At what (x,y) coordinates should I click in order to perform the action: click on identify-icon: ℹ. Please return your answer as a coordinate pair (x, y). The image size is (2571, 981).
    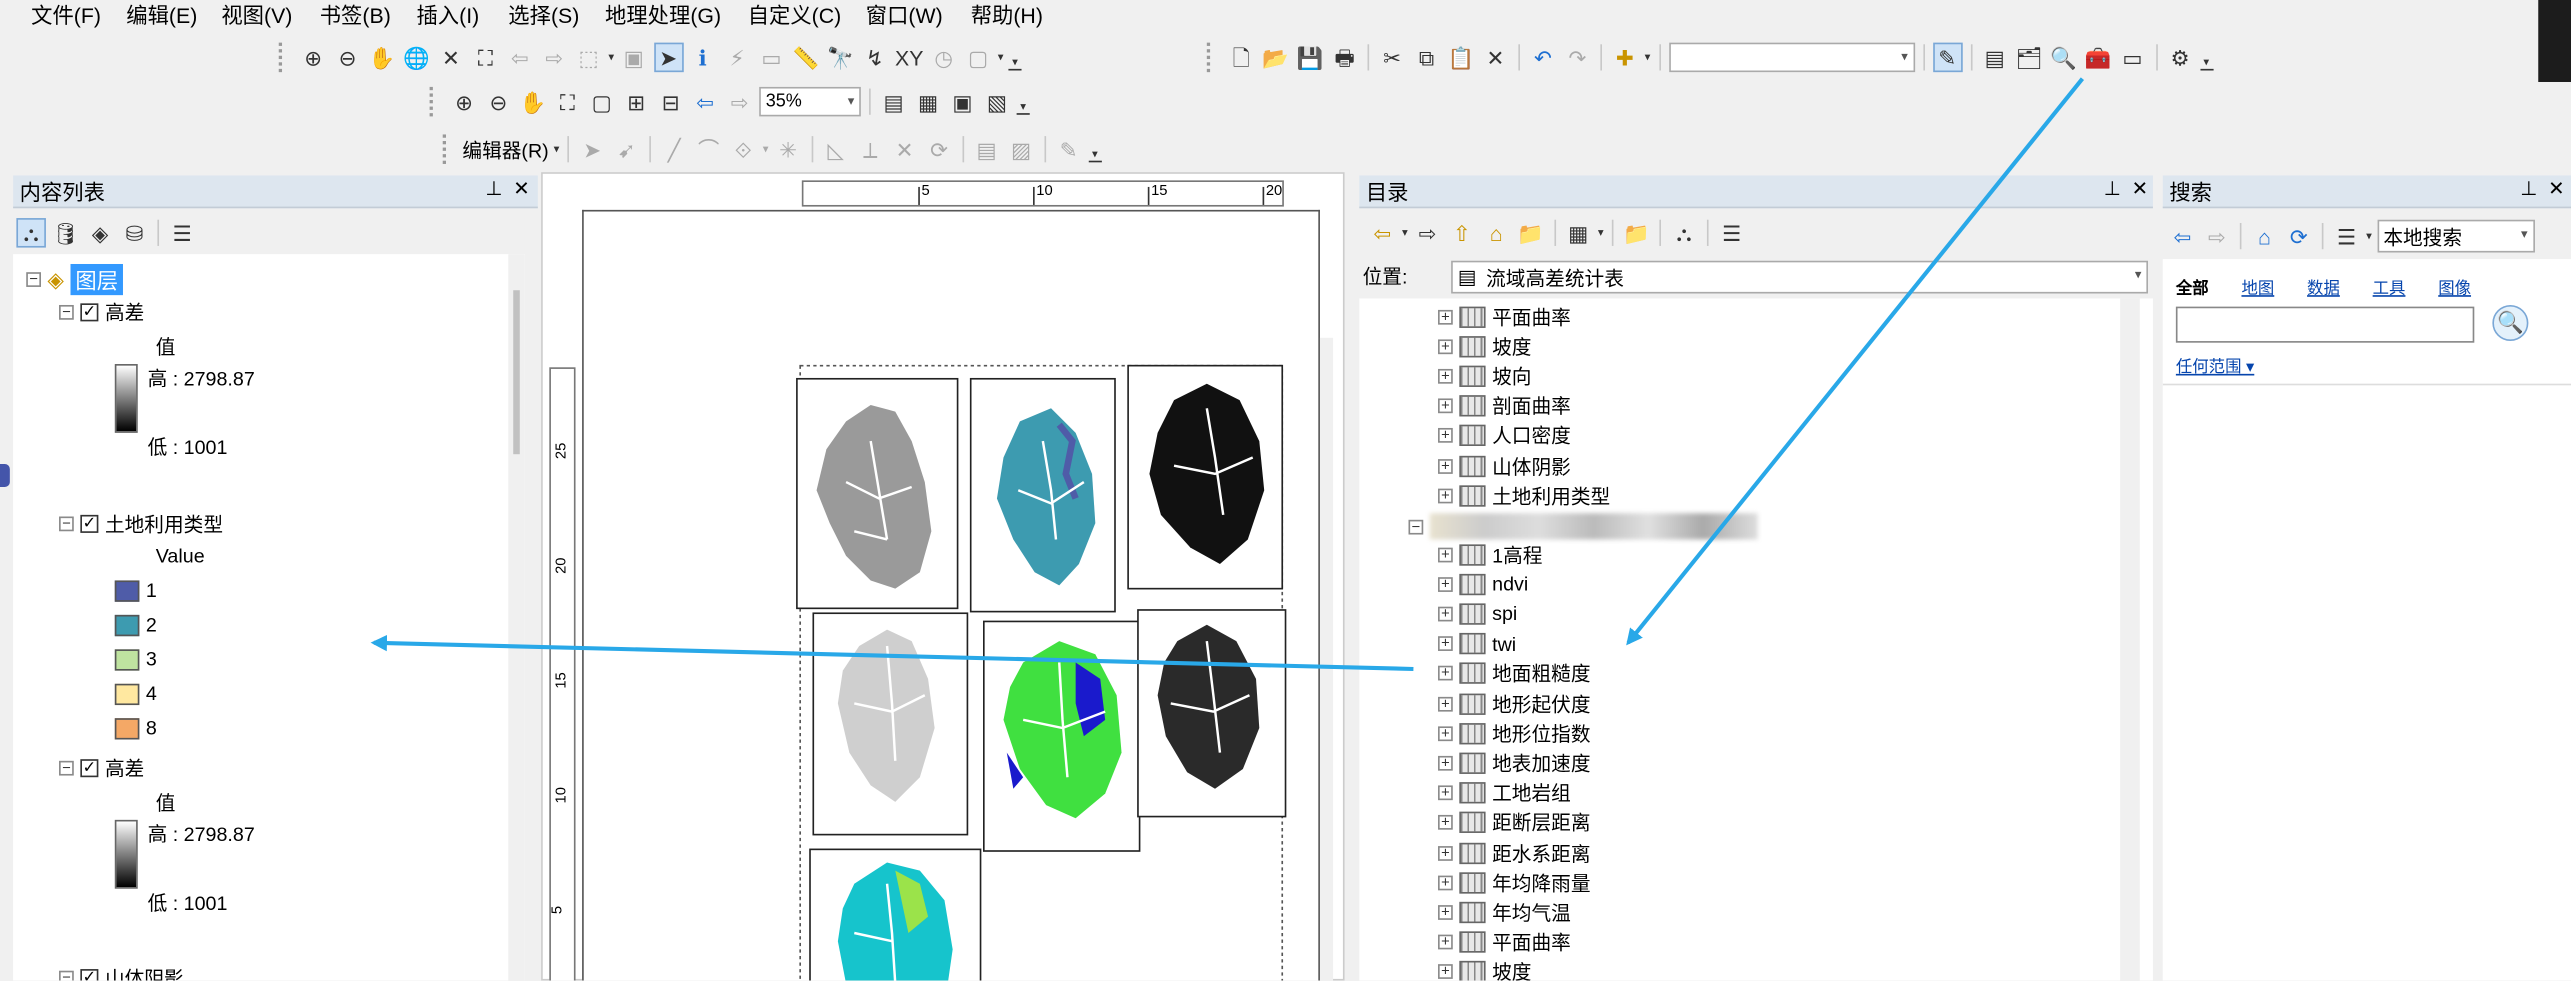
    Looking at the image, I should click on (703, 58).